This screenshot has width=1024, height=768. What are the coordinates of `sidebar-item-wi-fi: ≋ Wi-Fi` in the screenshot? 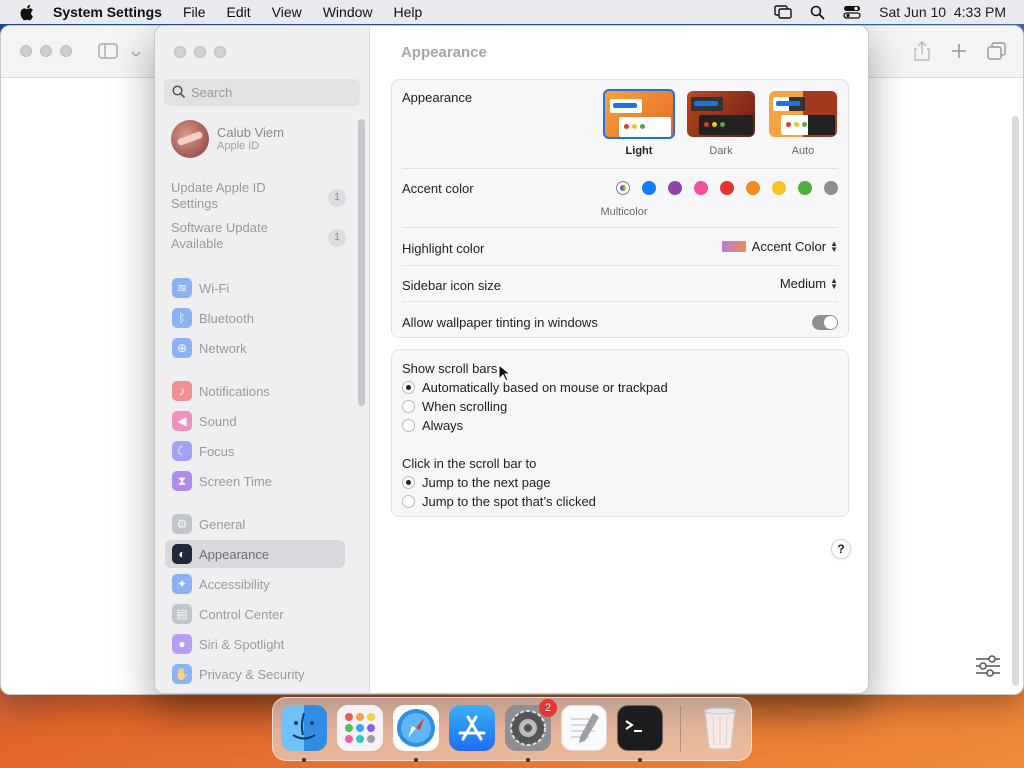 It's located at (255, 288).